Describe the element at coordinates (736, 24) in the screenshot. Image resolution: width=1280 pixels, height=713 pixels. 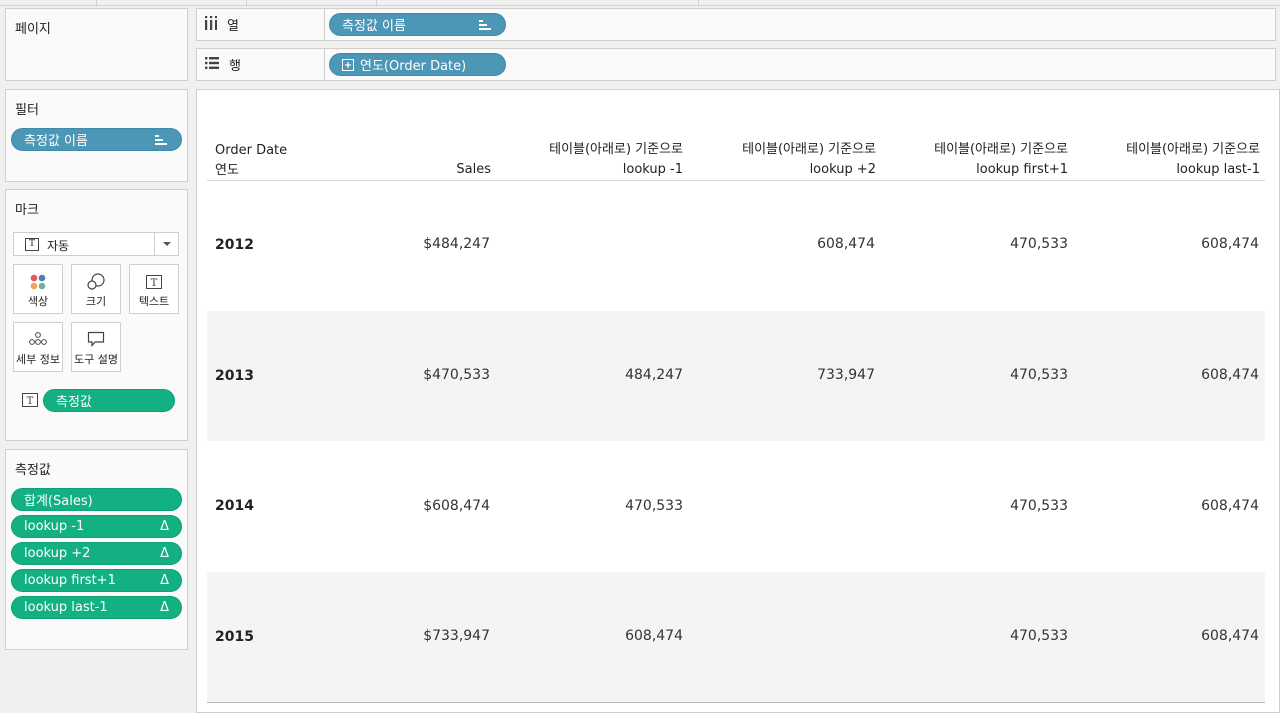
I see `columns-shelf: 열 측정값 이름` at that location.